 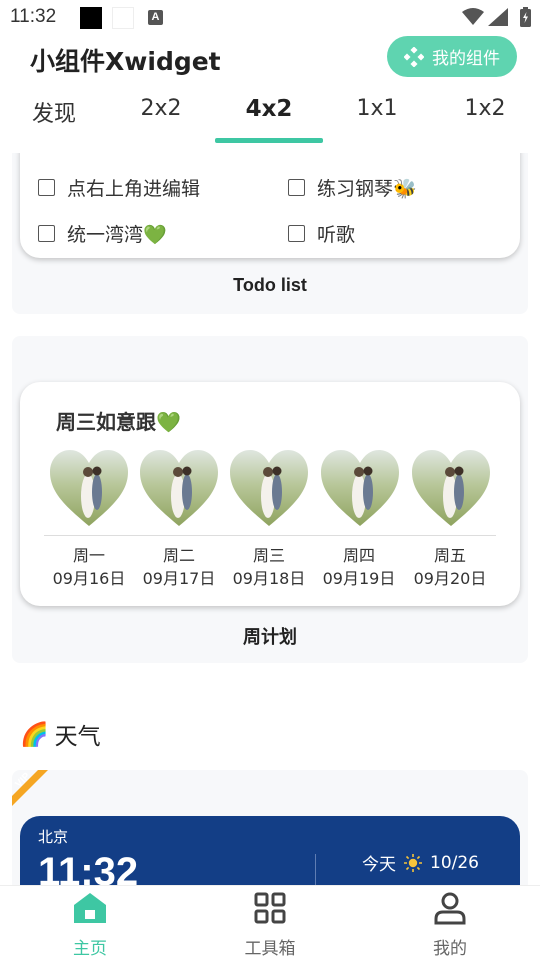 I want to click on tab-1x1: 1x1, so click(x=377, y=108).